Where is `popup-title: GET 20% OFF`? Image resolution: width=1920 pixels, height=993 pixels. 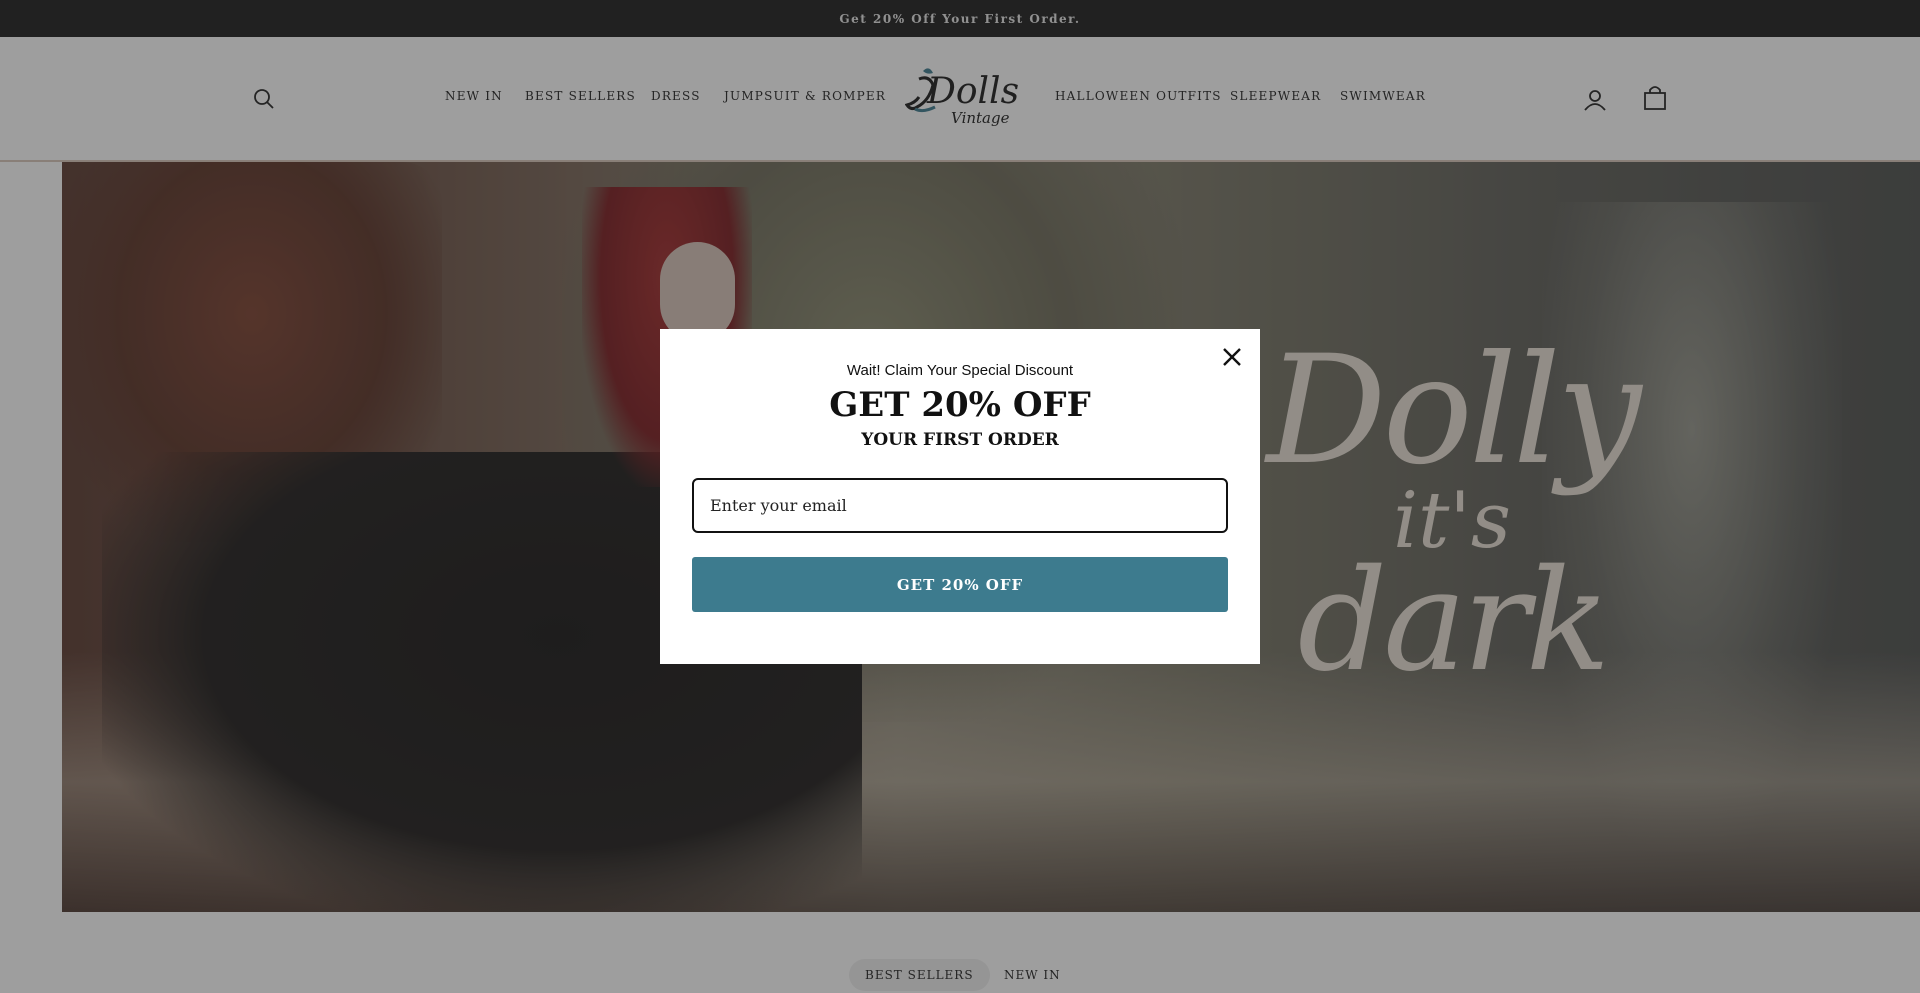
popup-title: GET 20% OFF is located at coordinates (960, 405).